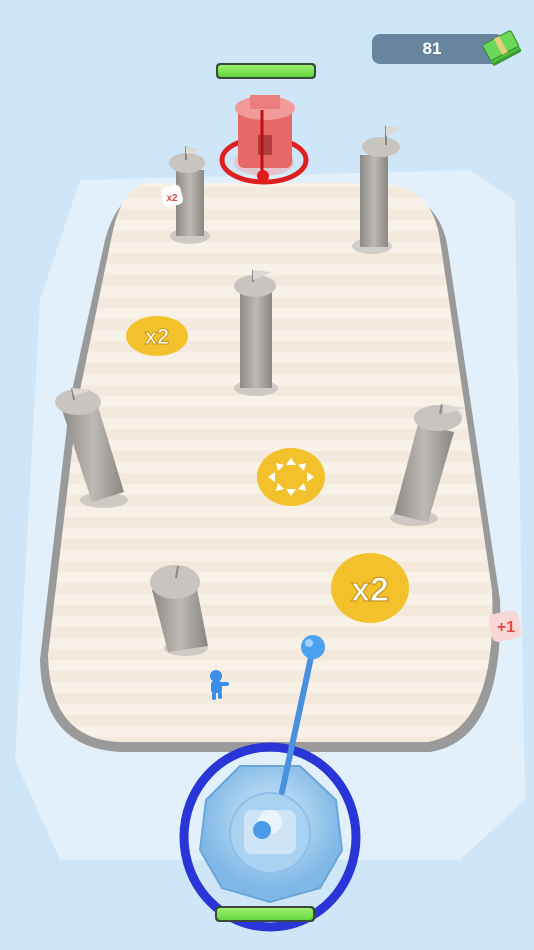 Image resolution: width=534 pixels, height=950 pixels. What do you see at coordinates (262, 830) in the screenshot?
I see `cannon-ball` at bounding box center [262, 830].